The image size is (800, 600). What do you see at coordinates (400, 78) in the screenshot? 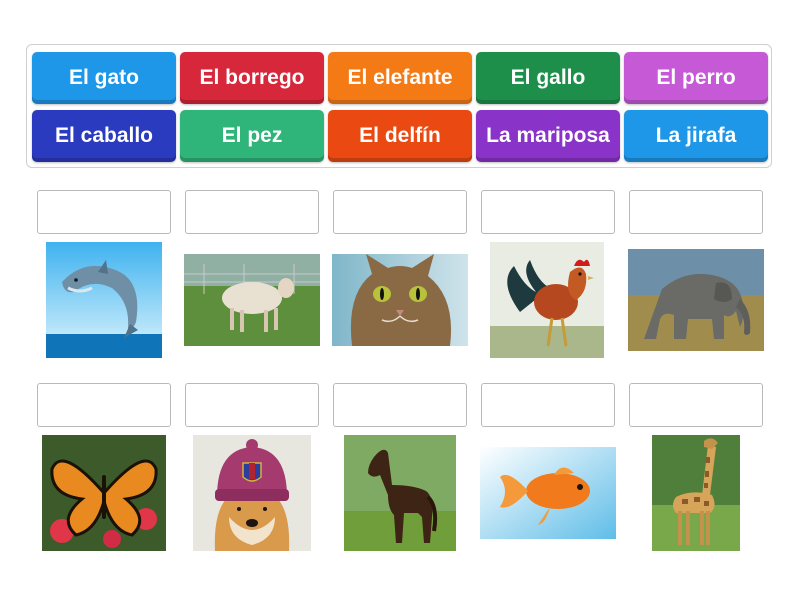
I see `word-tile-elefante: El elefante` at bounding box center [400, 78].